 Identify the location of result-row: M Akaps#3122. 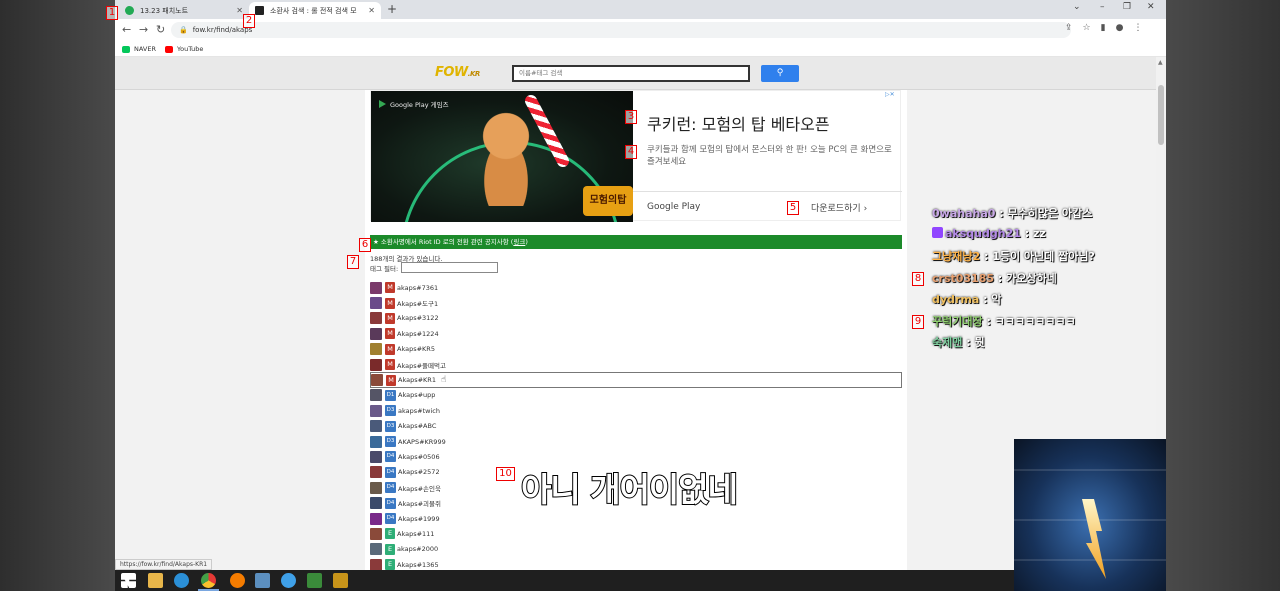
(636, 318).